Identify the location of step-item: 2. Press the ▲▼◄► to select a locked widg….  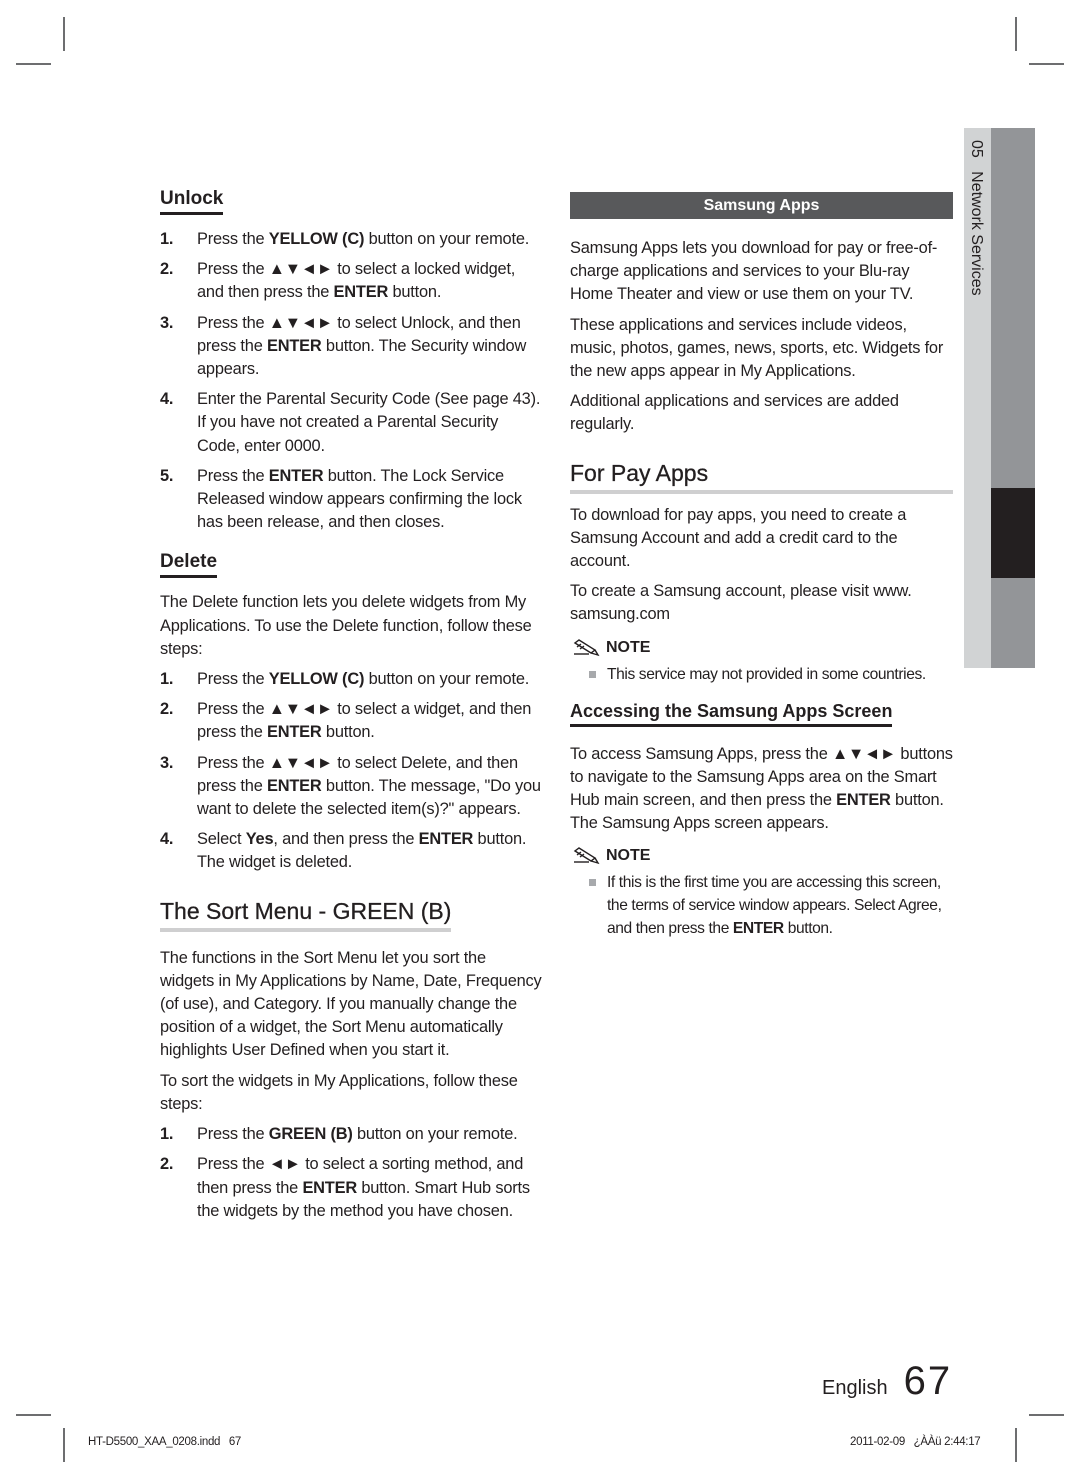
(338, 281).